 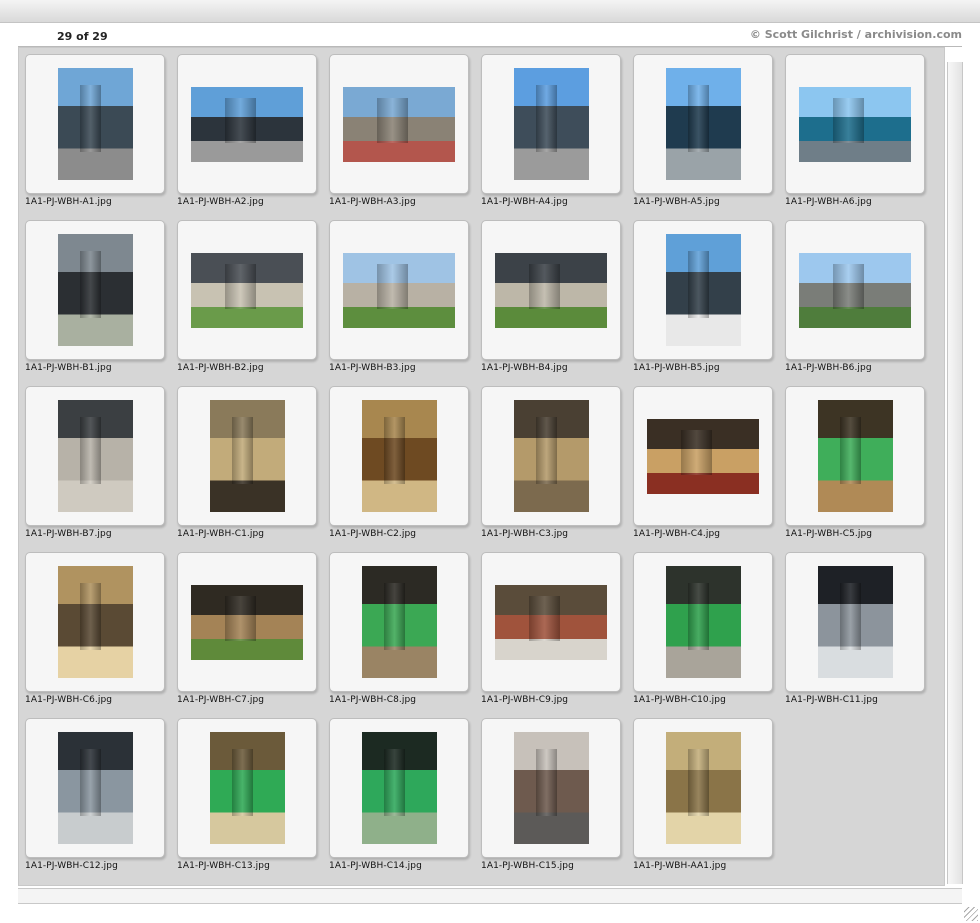 I want to click on thumbnail-item: 1A1-PJ-WBH-C5.jpg, so click(x=855, y=469).